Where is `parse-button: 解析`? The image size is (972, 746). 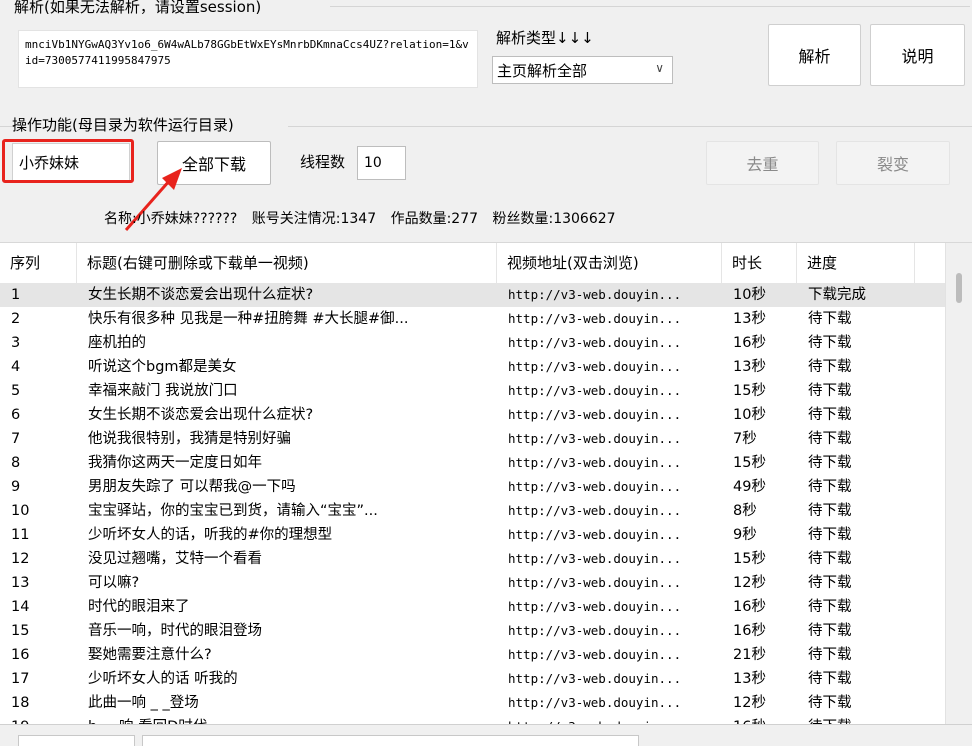 parse-button: 解析 is located at coordinates (814, 55).